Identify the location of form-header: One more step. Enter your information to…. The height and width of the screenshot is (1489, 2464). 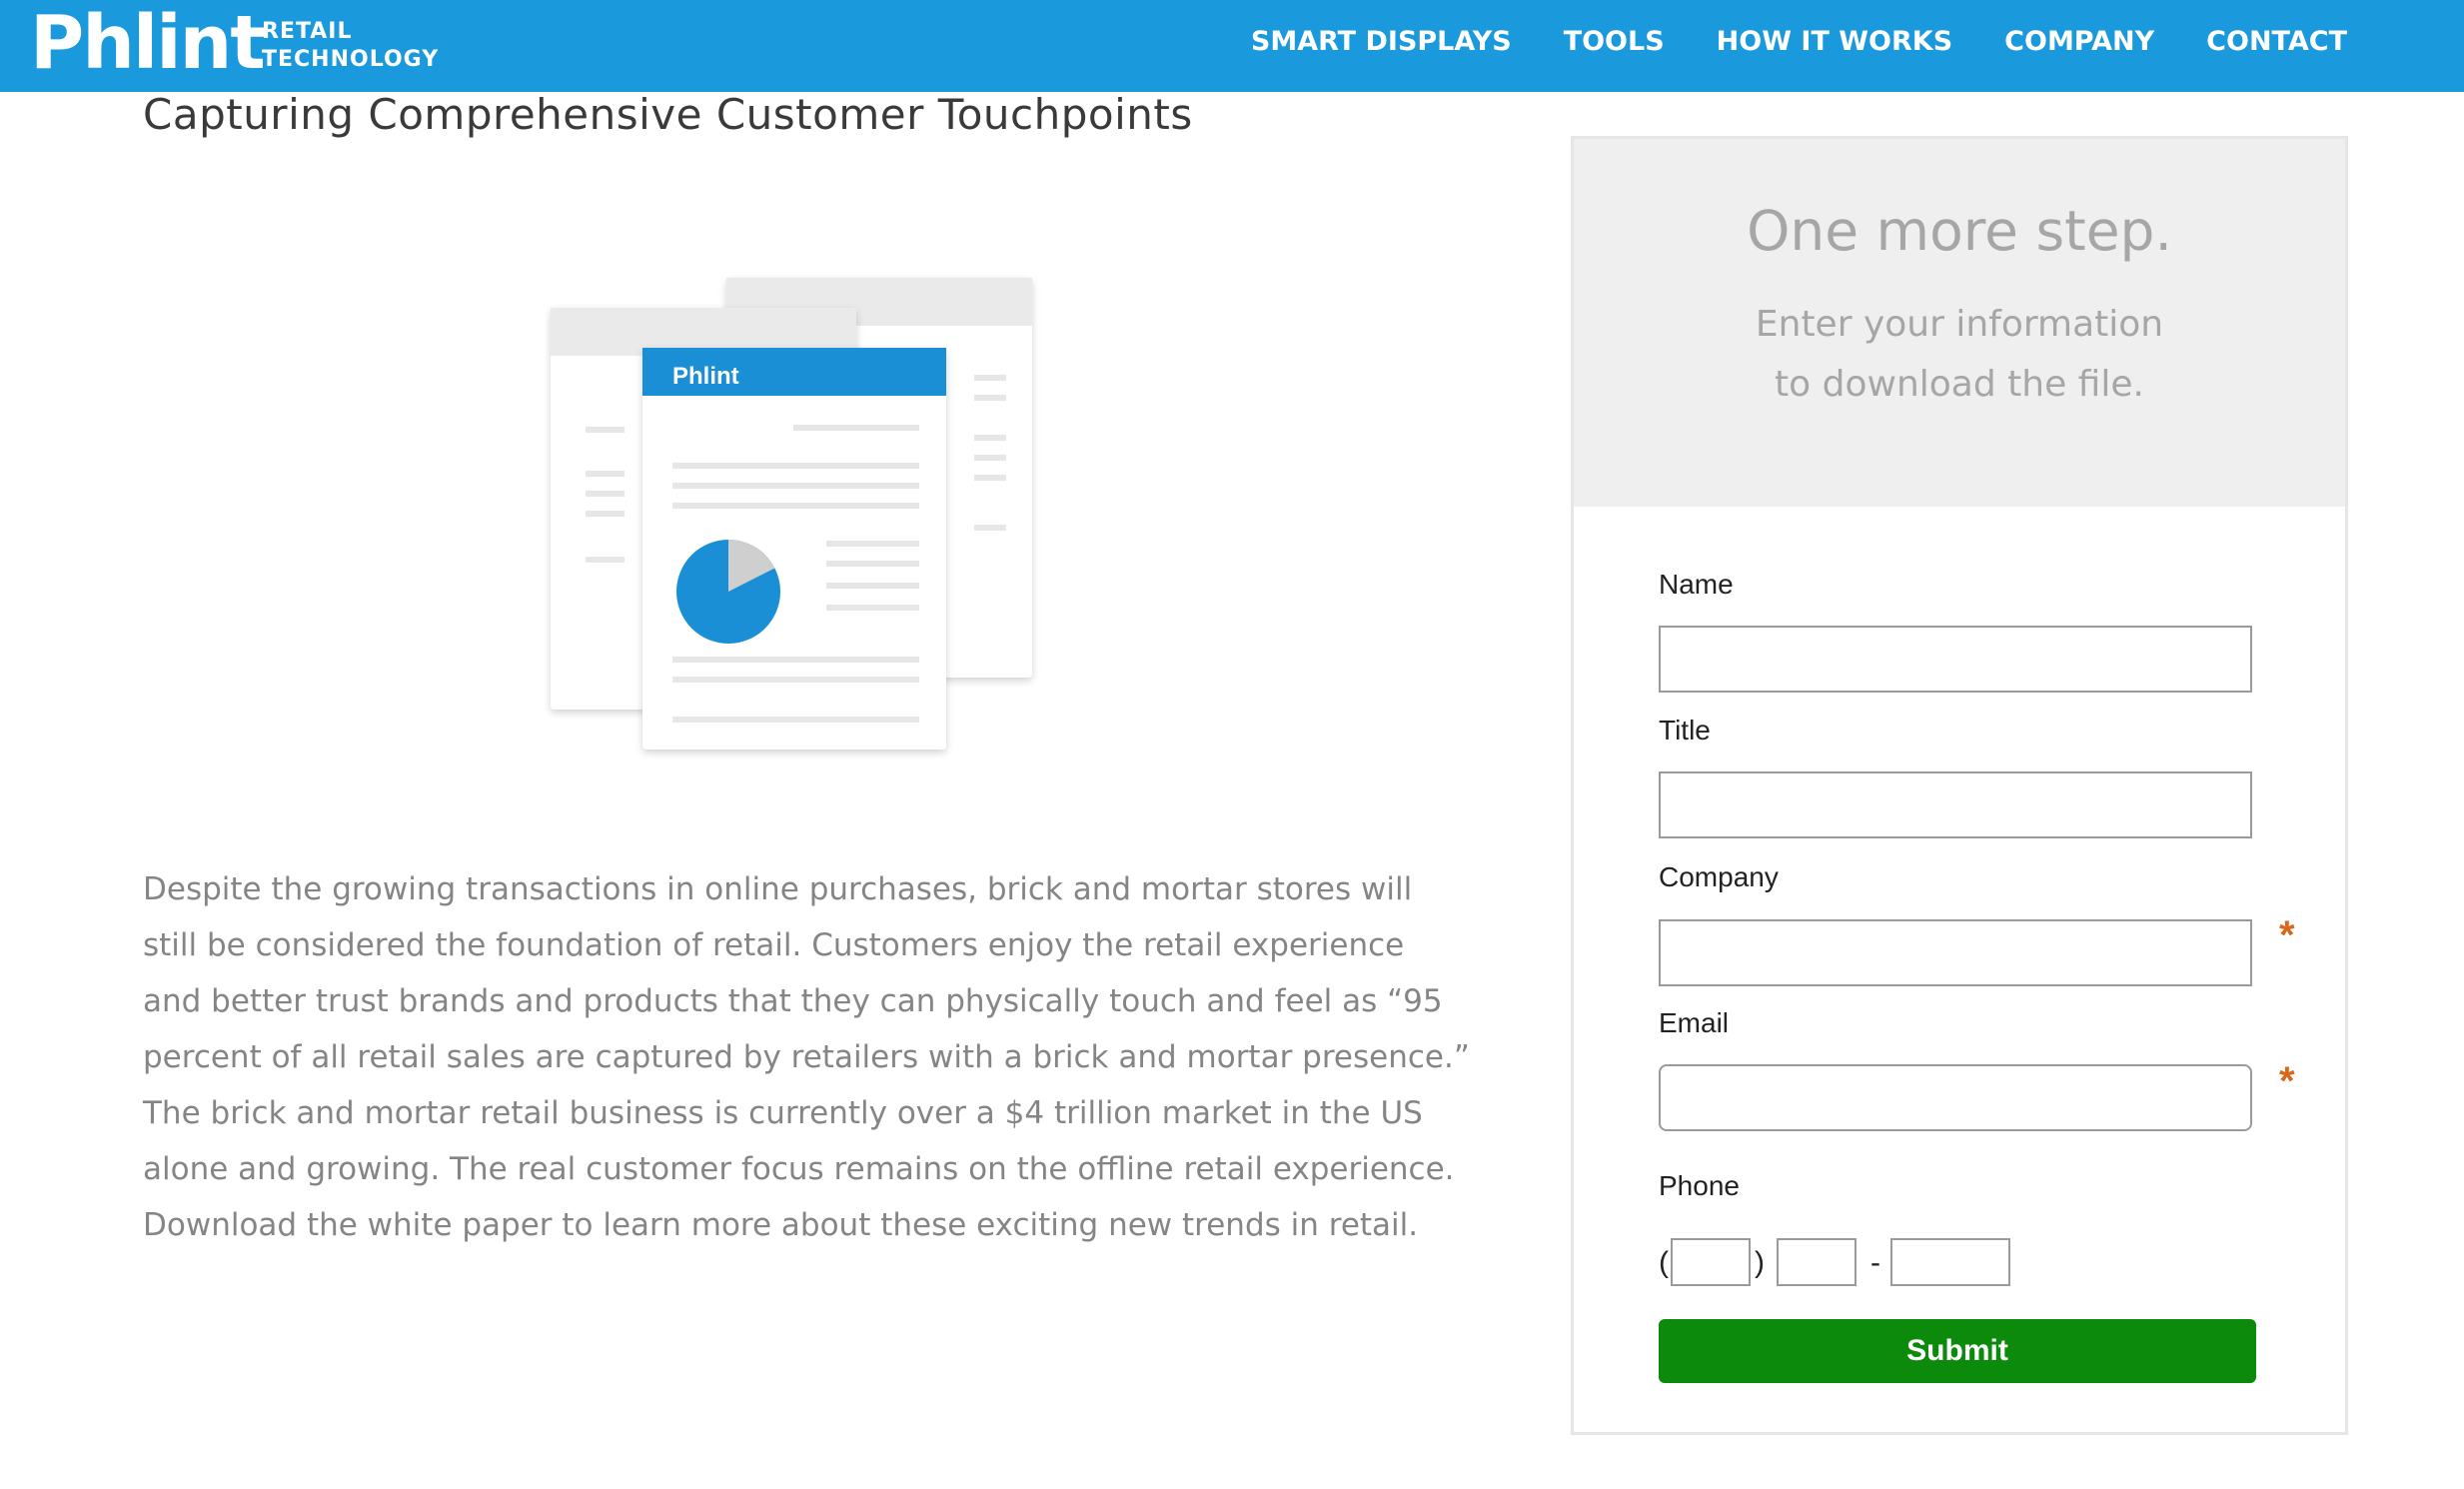
(1959, 323).